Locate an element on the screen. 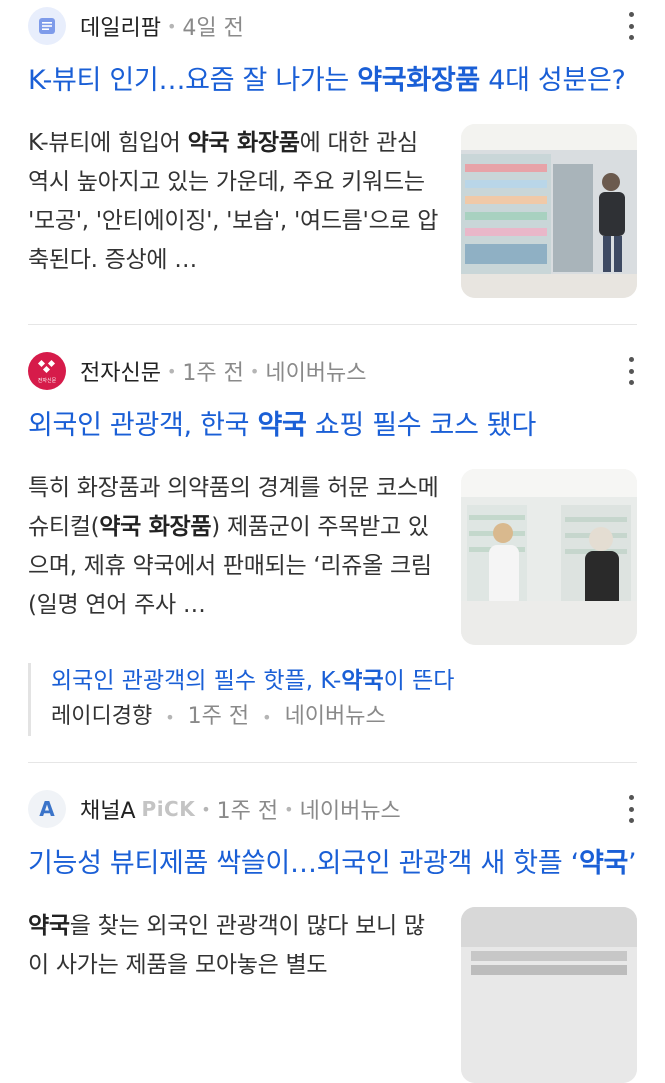  source-row: 전자신문 전자신문 • 1주 전 • 네이버뉴스 is located at coordinates (332, 371).